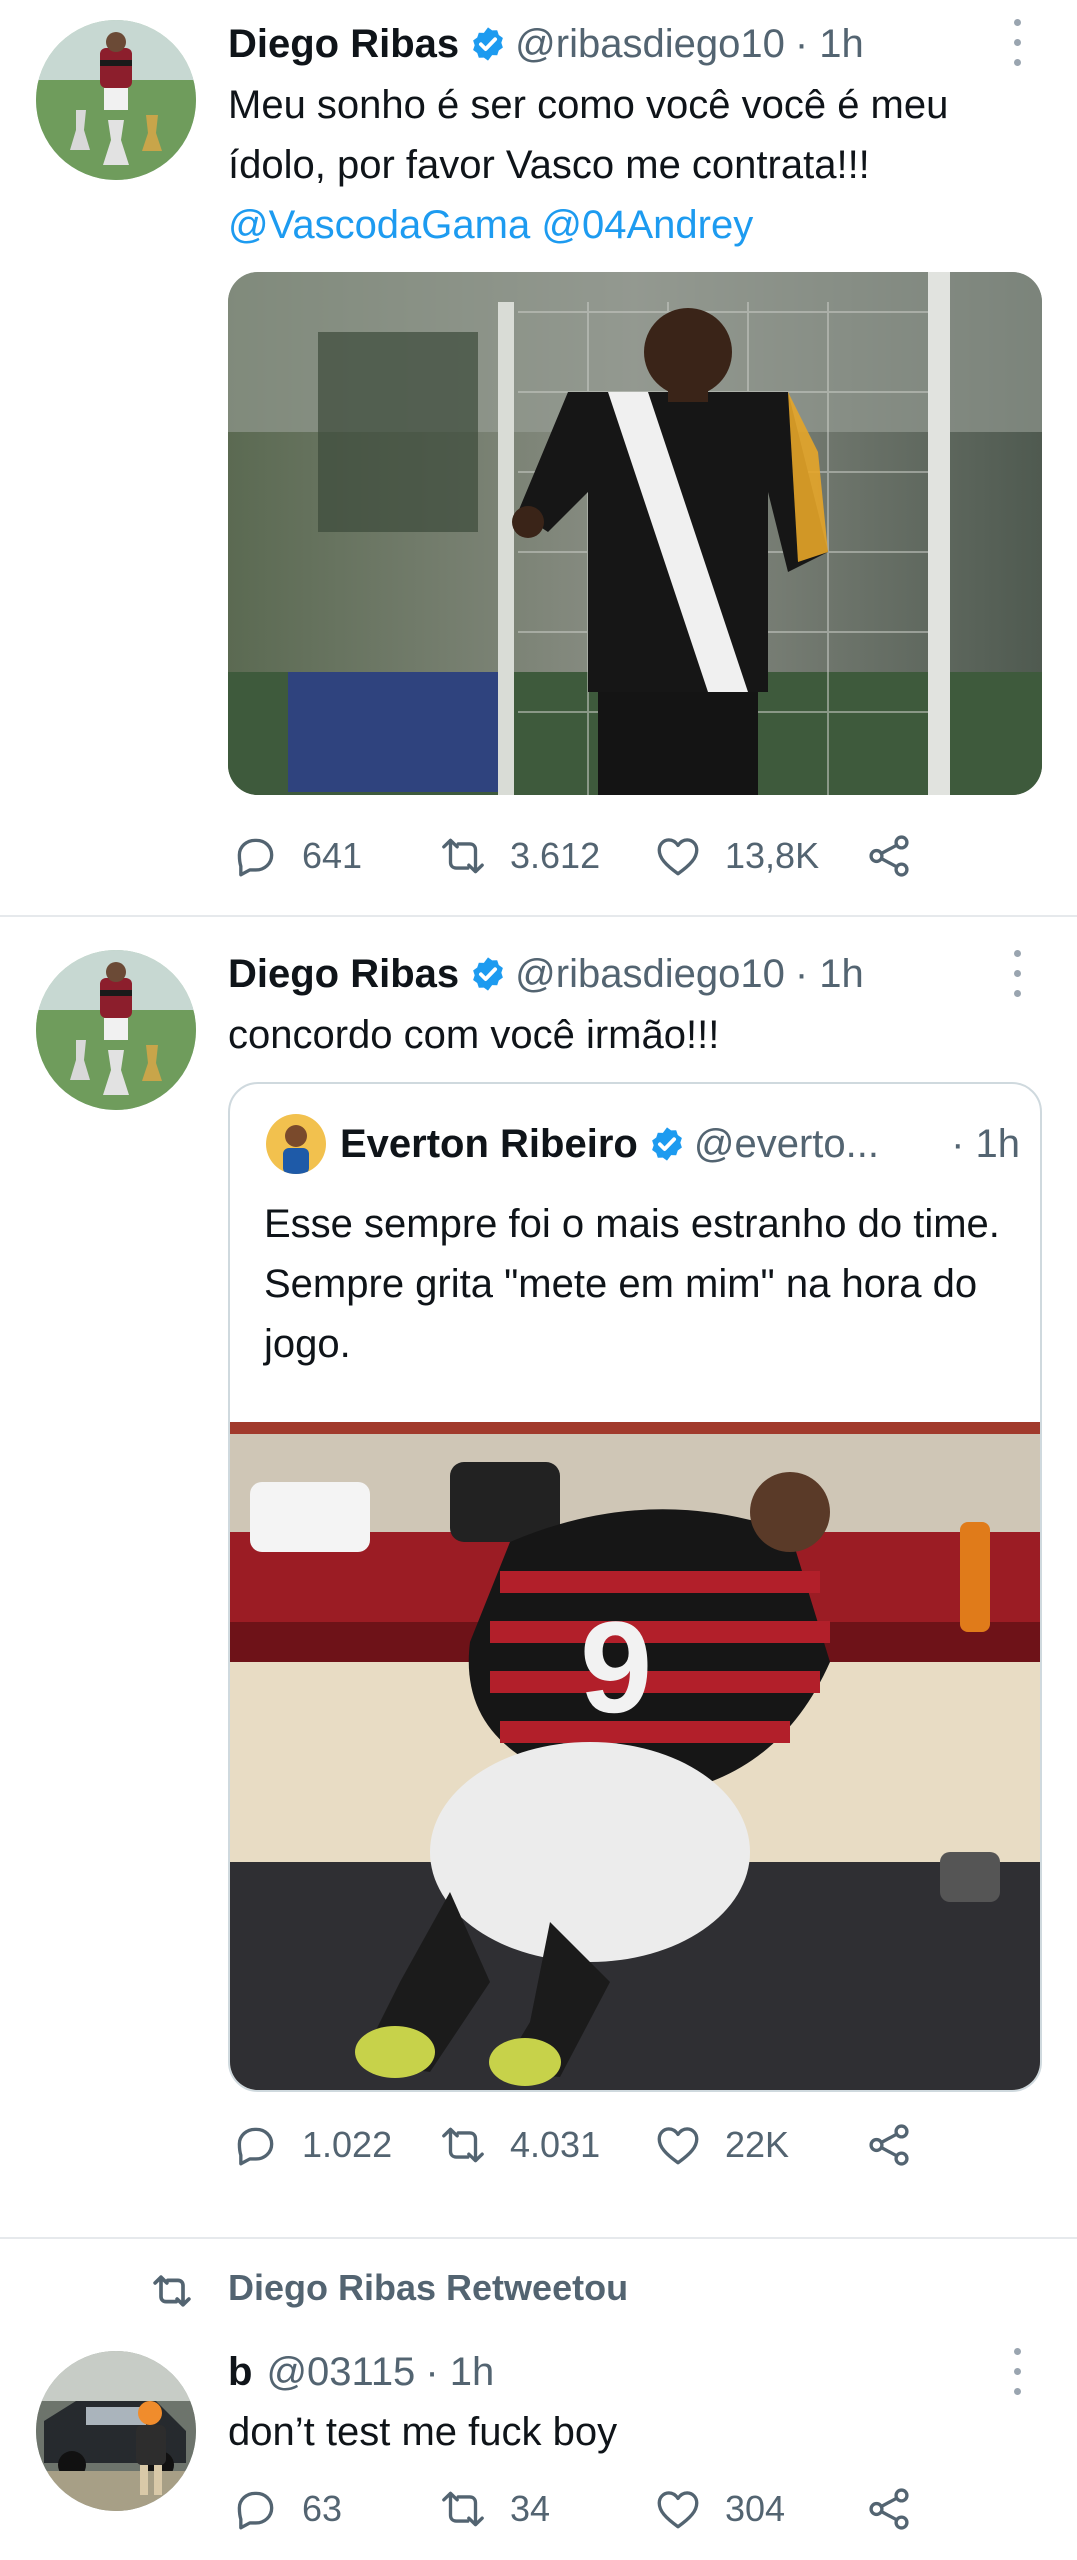 This screenshot has width=1077, height=2560. Describe the element at coordinates (757, 2144) in the screenshot. I see `like-count: 22K` at that location.